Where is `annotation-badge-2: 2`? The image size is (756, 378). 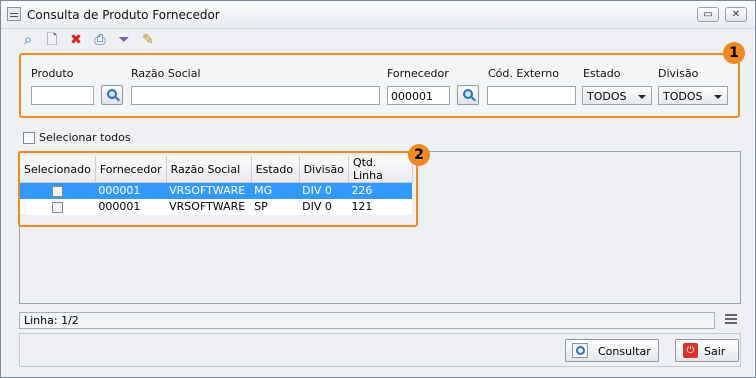 annotation-badge-2: 2 is located at coordinates (419, 155).